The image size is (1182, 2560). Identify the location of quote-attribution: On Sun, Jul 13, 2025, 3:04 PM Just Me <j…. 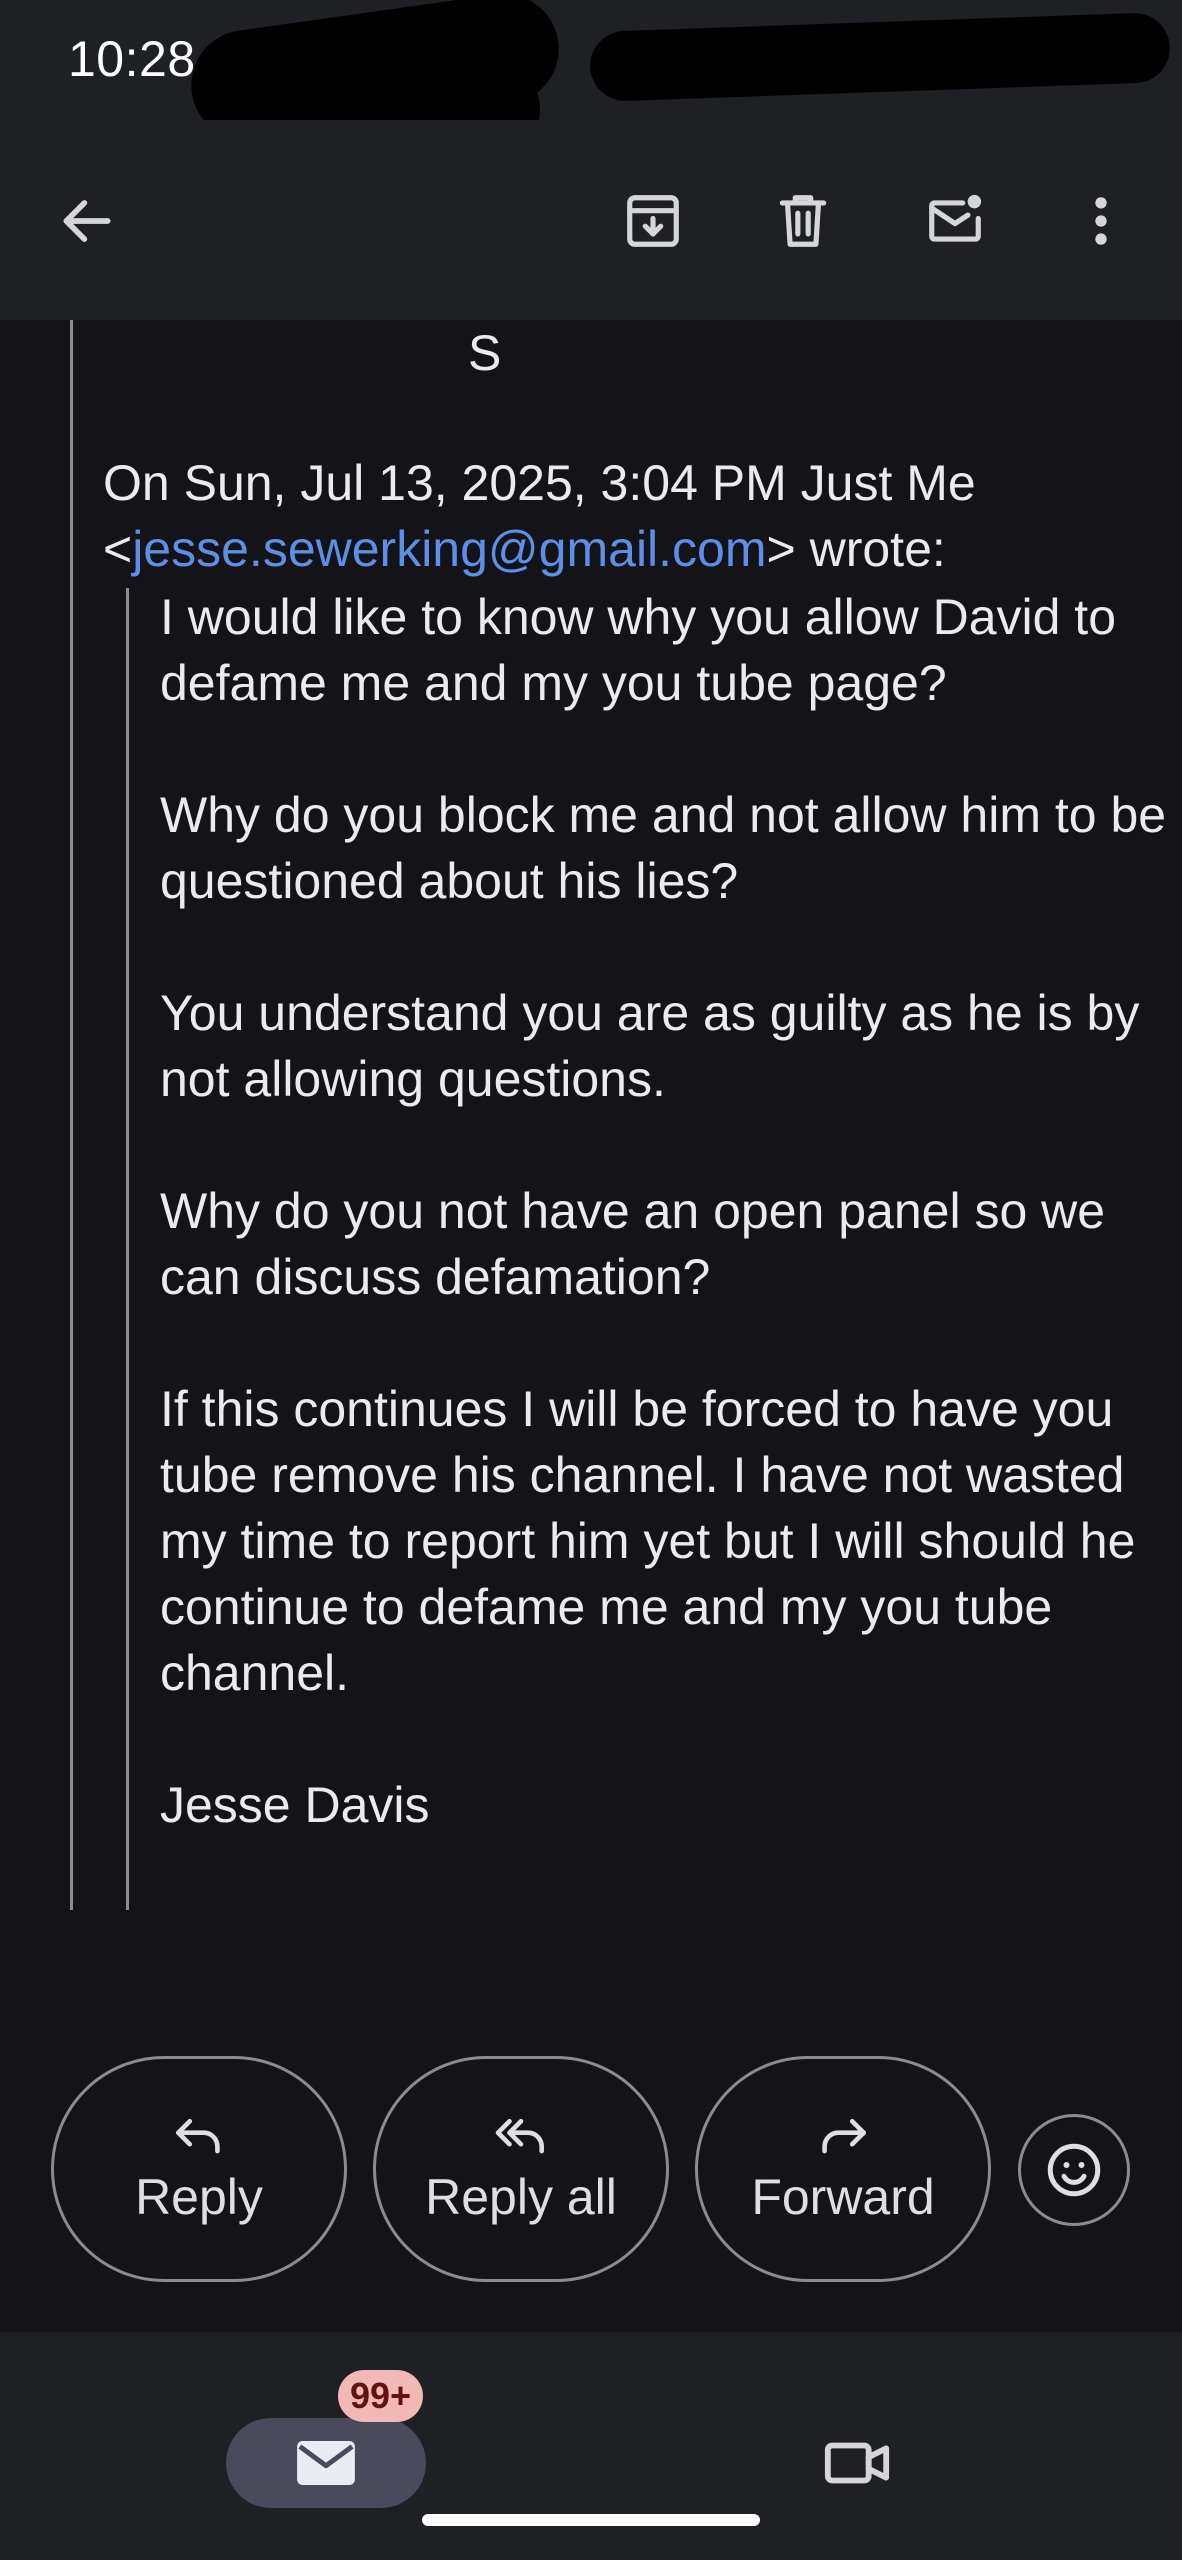
(633, 516).